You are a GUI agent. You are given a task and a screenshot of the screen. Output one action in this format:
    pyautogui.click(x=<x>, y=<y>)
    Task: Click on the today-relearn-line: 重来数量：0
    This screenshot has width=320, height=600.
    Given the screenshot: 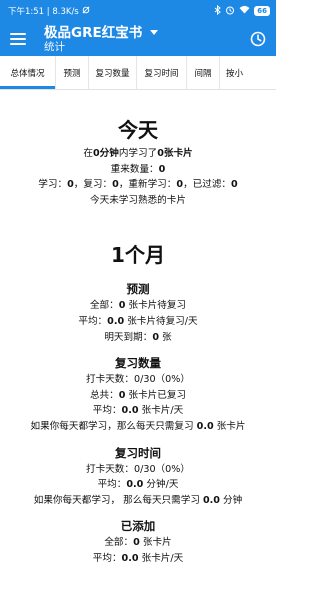 What is the action you would take?
    pyautogui.click(x=138, y=169)
    